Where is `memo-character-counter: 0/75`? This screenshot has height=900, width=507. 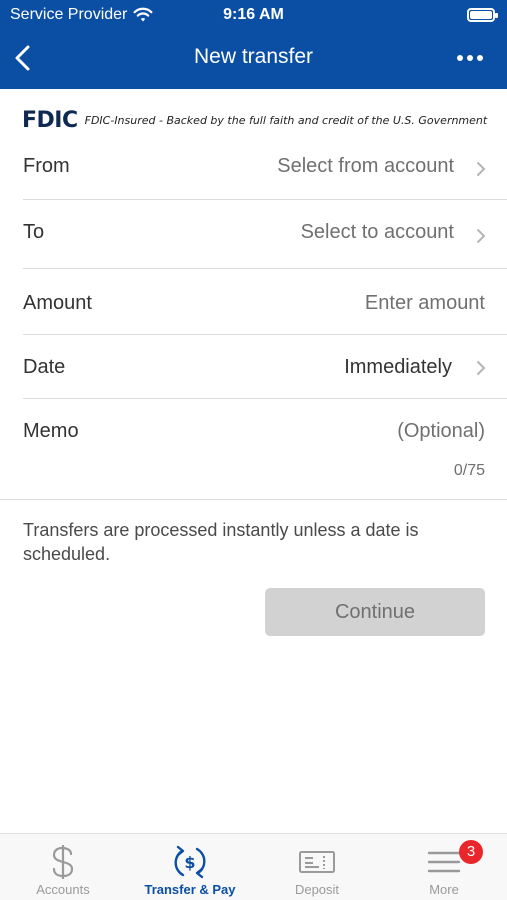
memo-character-counter: 0/75 is located at coordinates (469, 470).